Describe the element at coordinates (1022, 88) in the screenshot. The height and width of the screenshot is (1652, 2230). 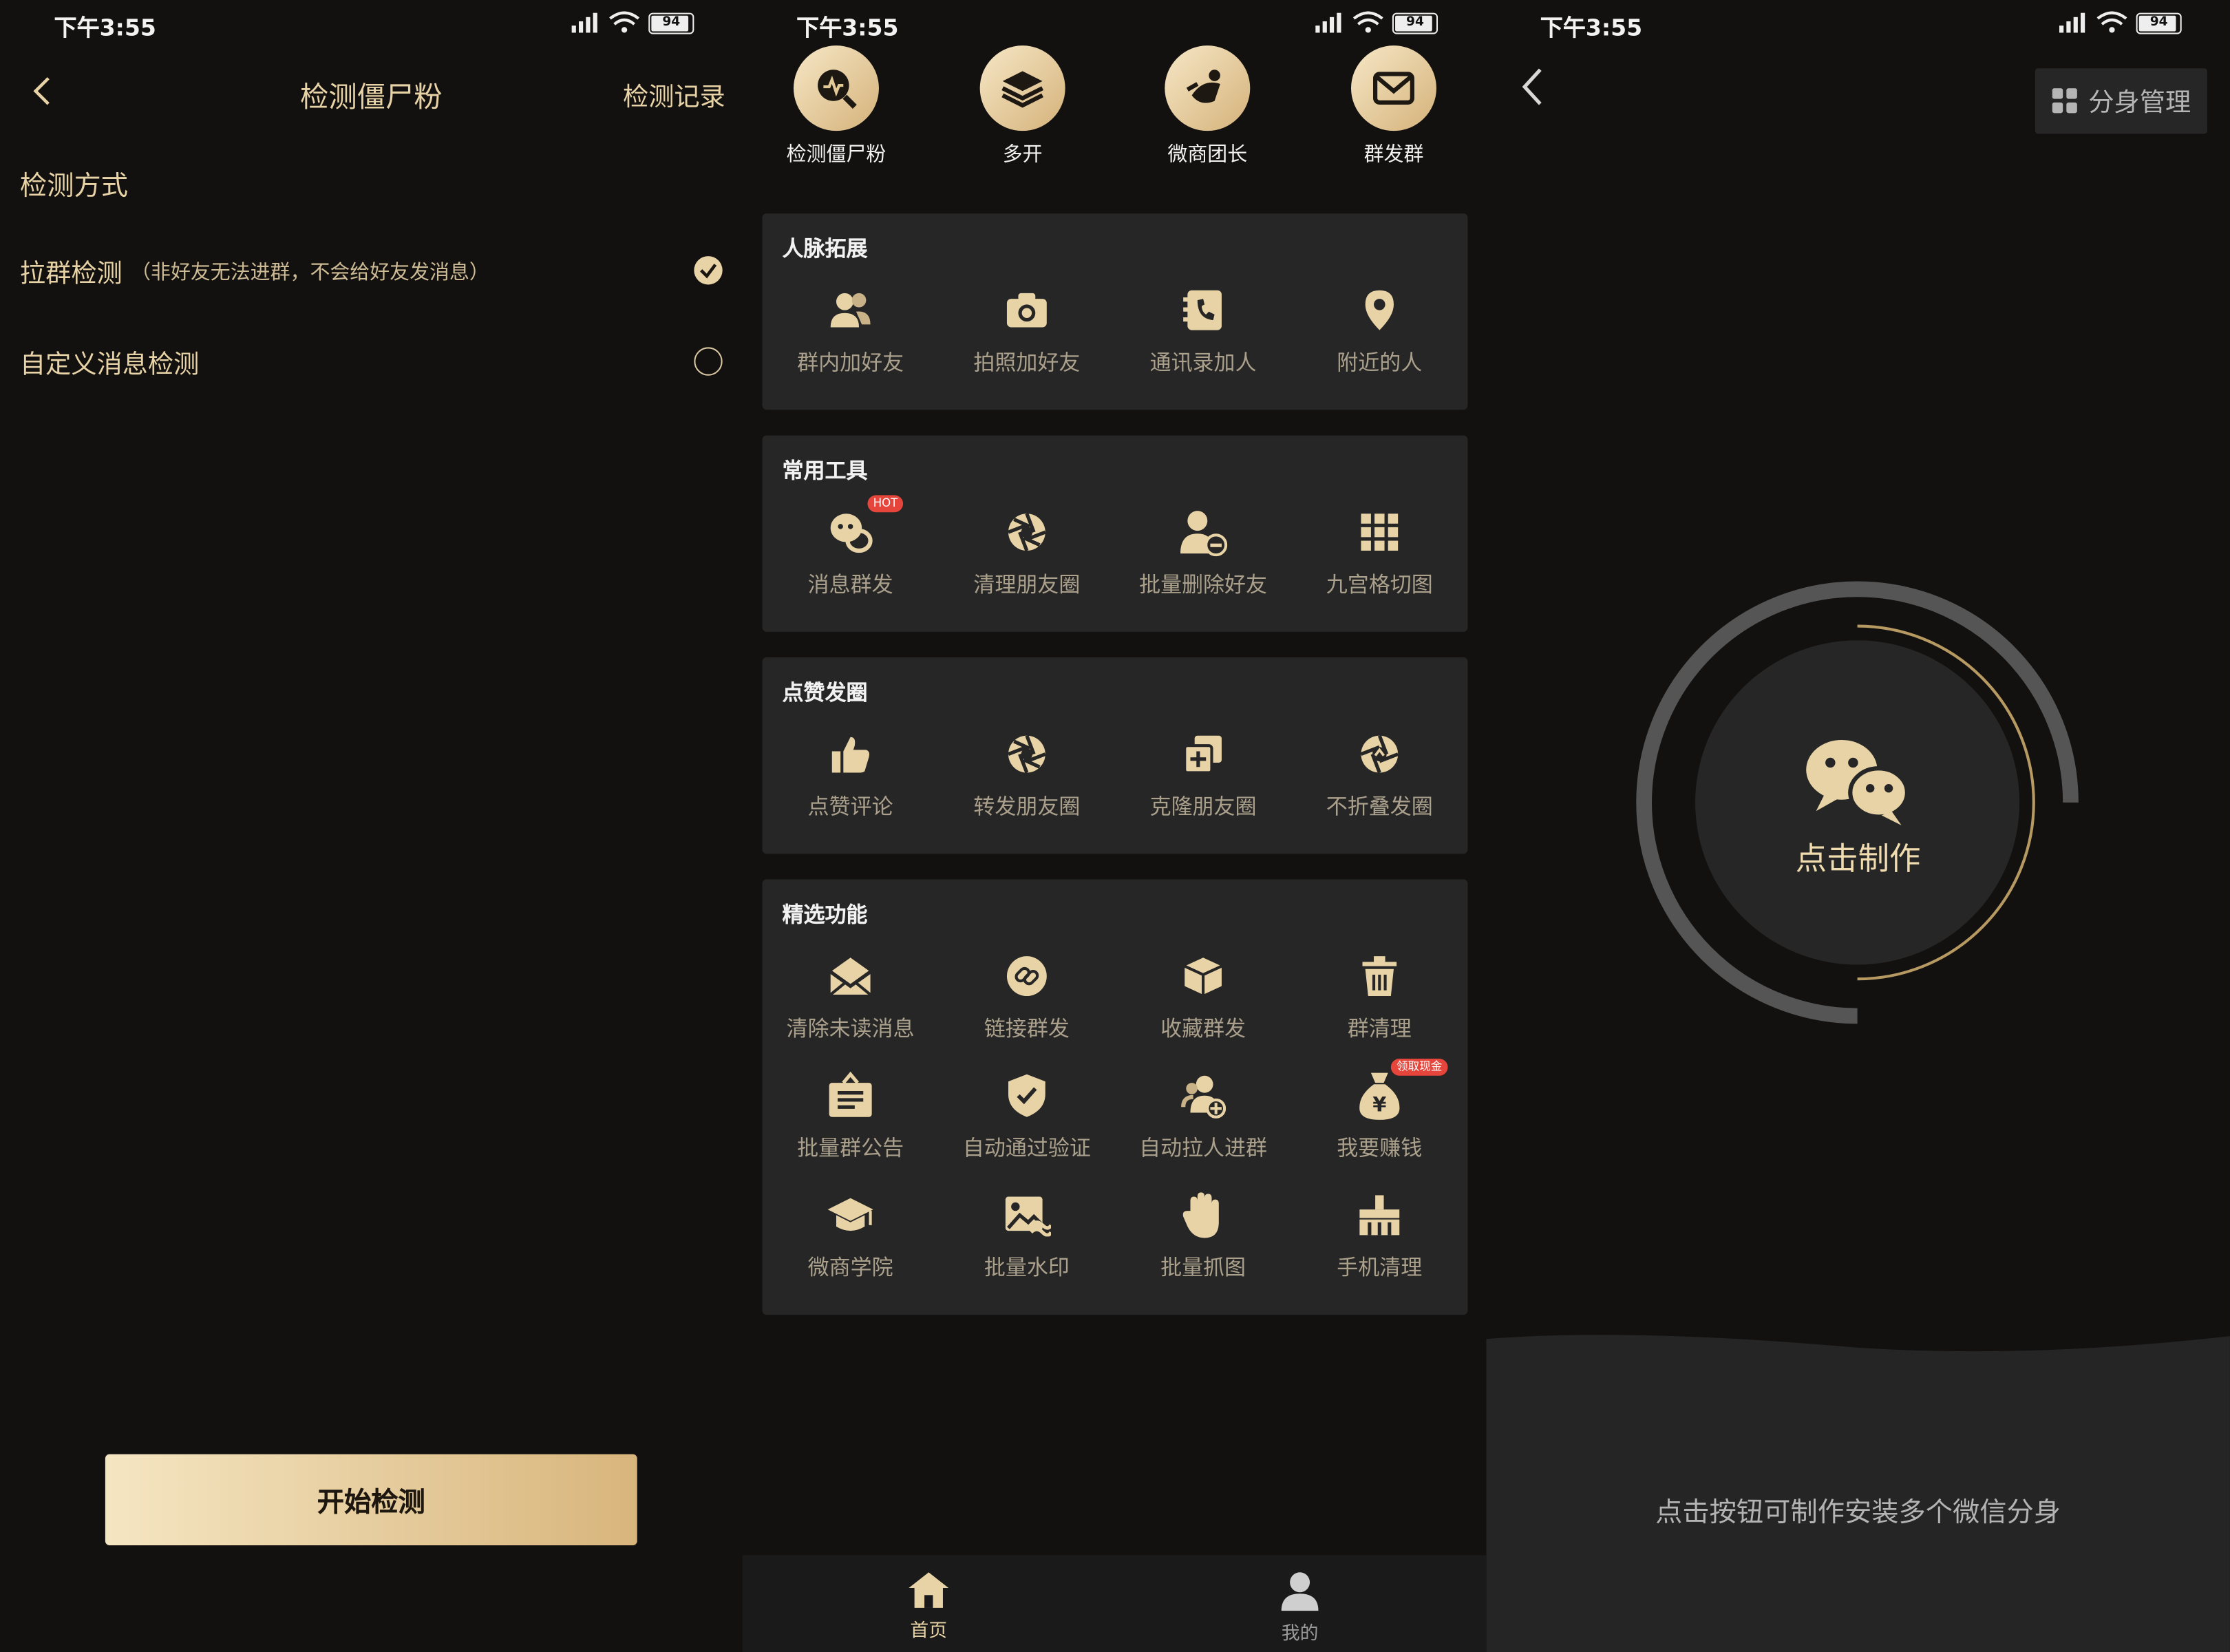
I see `layers-icon` at that location.